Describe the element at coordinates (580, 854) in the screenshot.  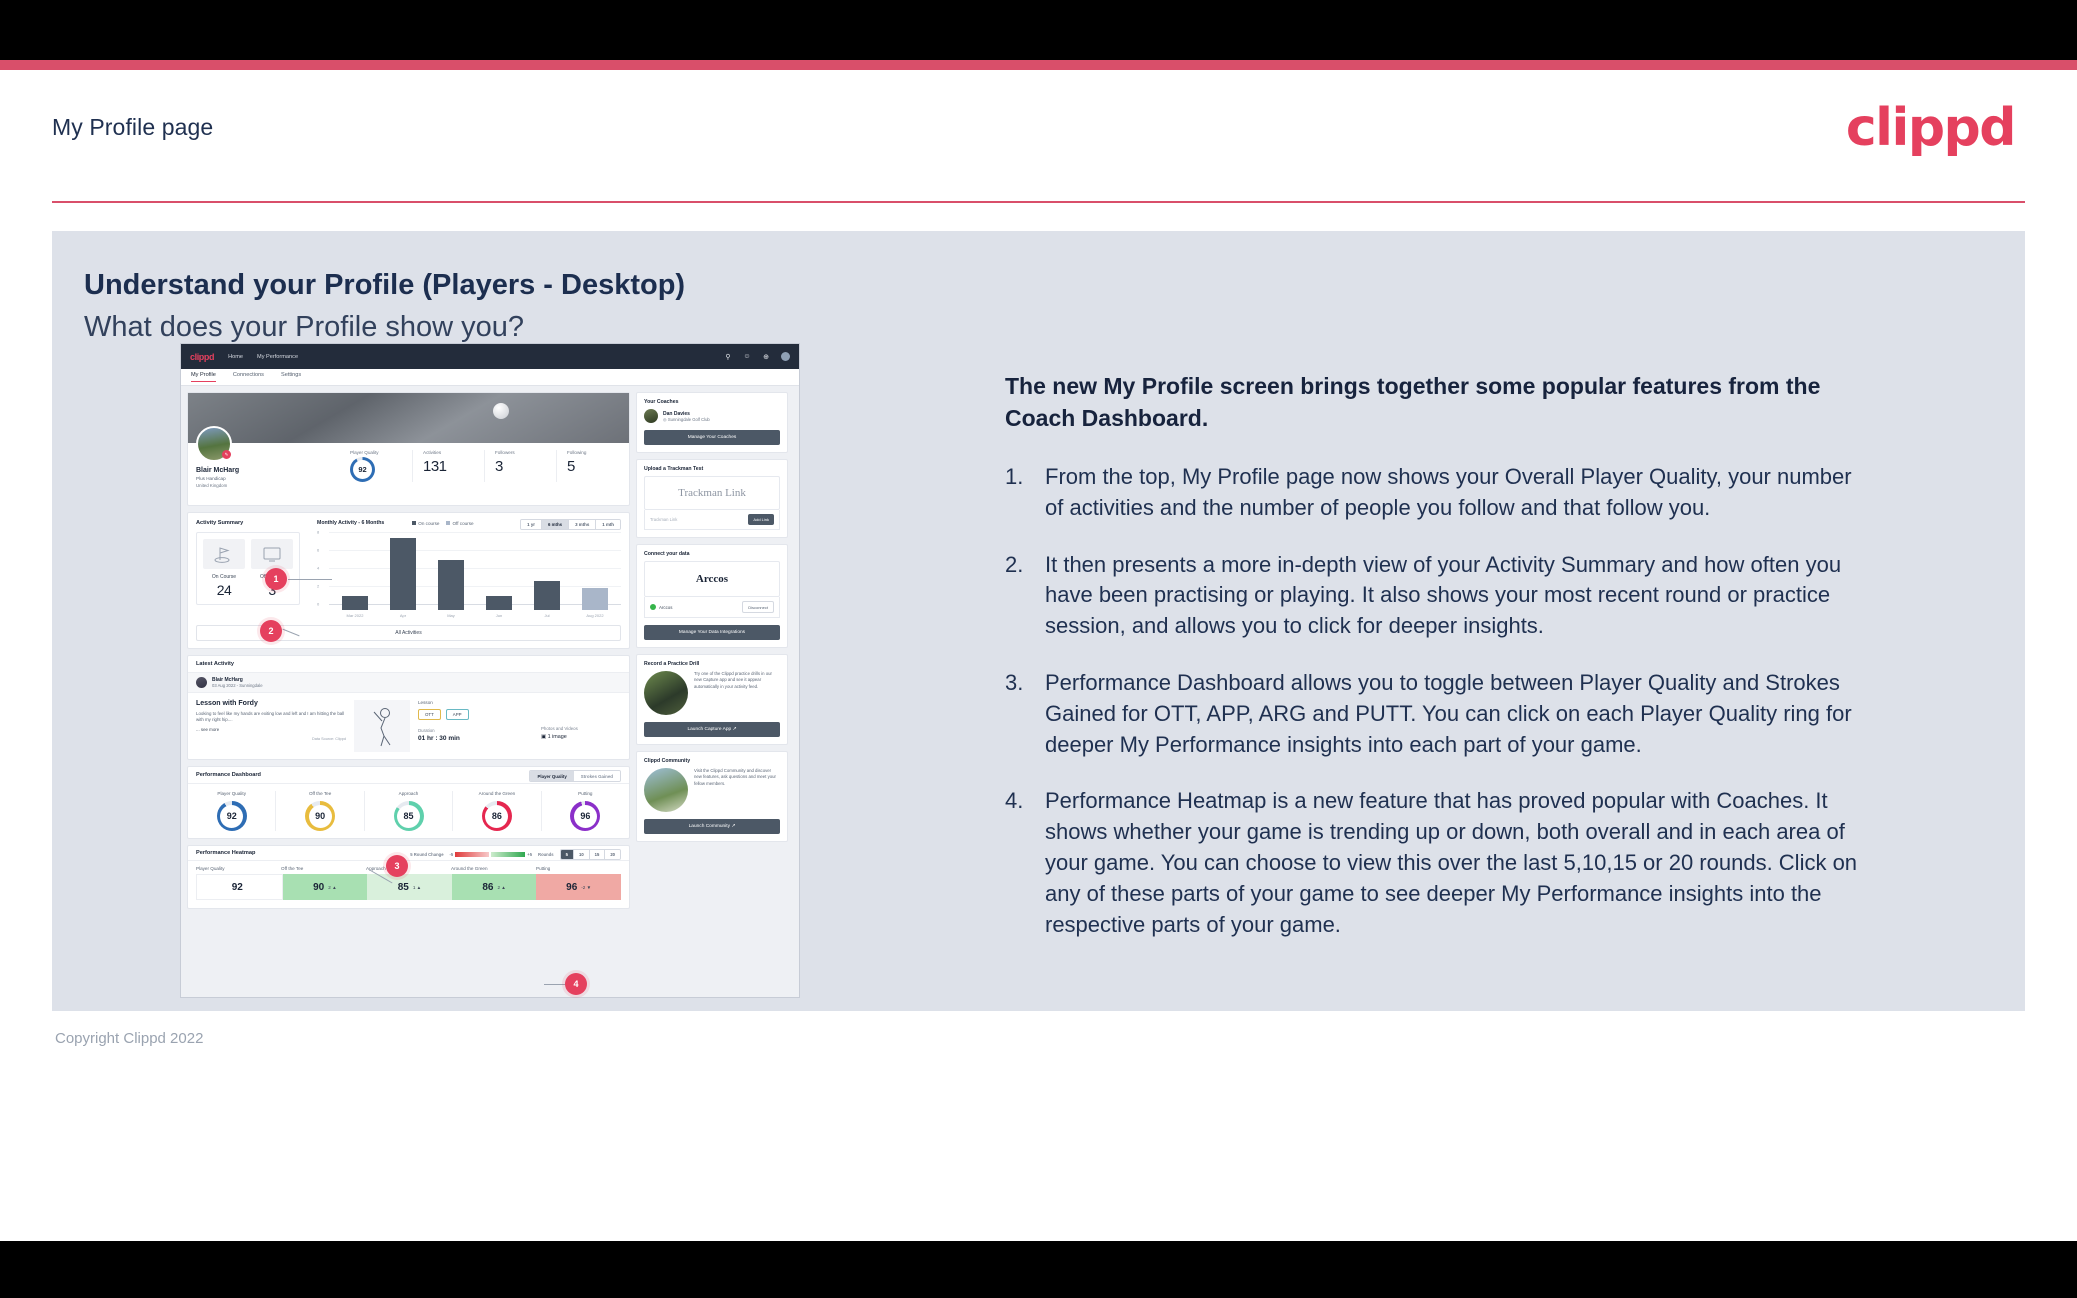
I see `rounds-10: 10` at that location.